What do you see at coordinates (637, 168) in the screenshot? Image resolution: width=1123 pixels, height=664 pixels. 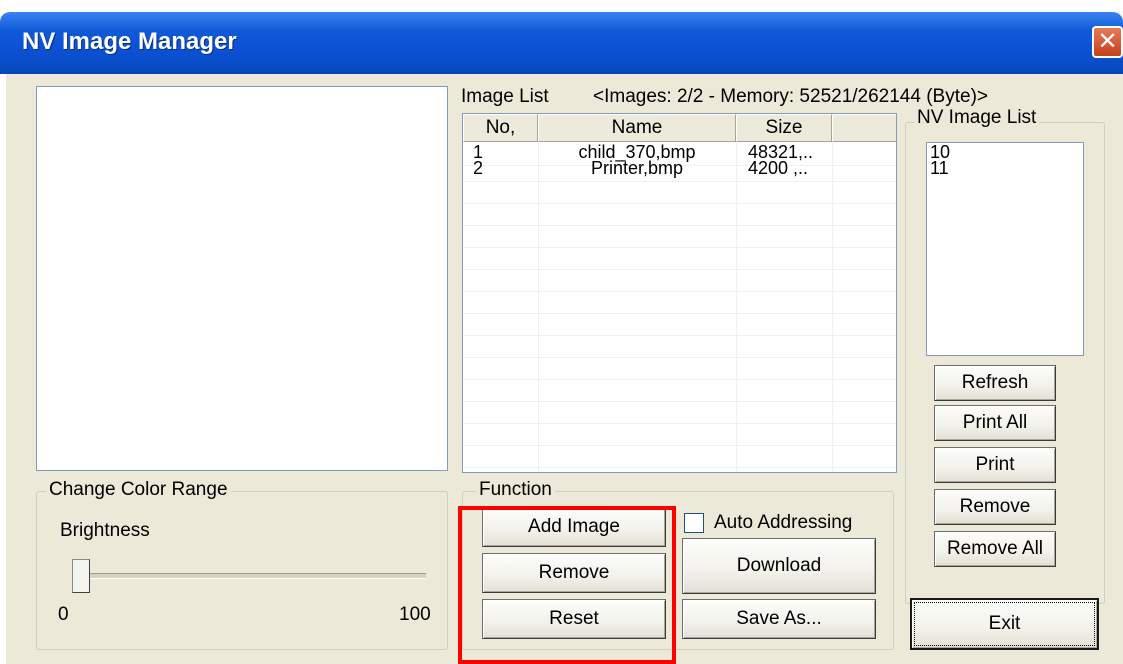 I see `row-name: Printer,bmp` at bounding box center [637, 168].